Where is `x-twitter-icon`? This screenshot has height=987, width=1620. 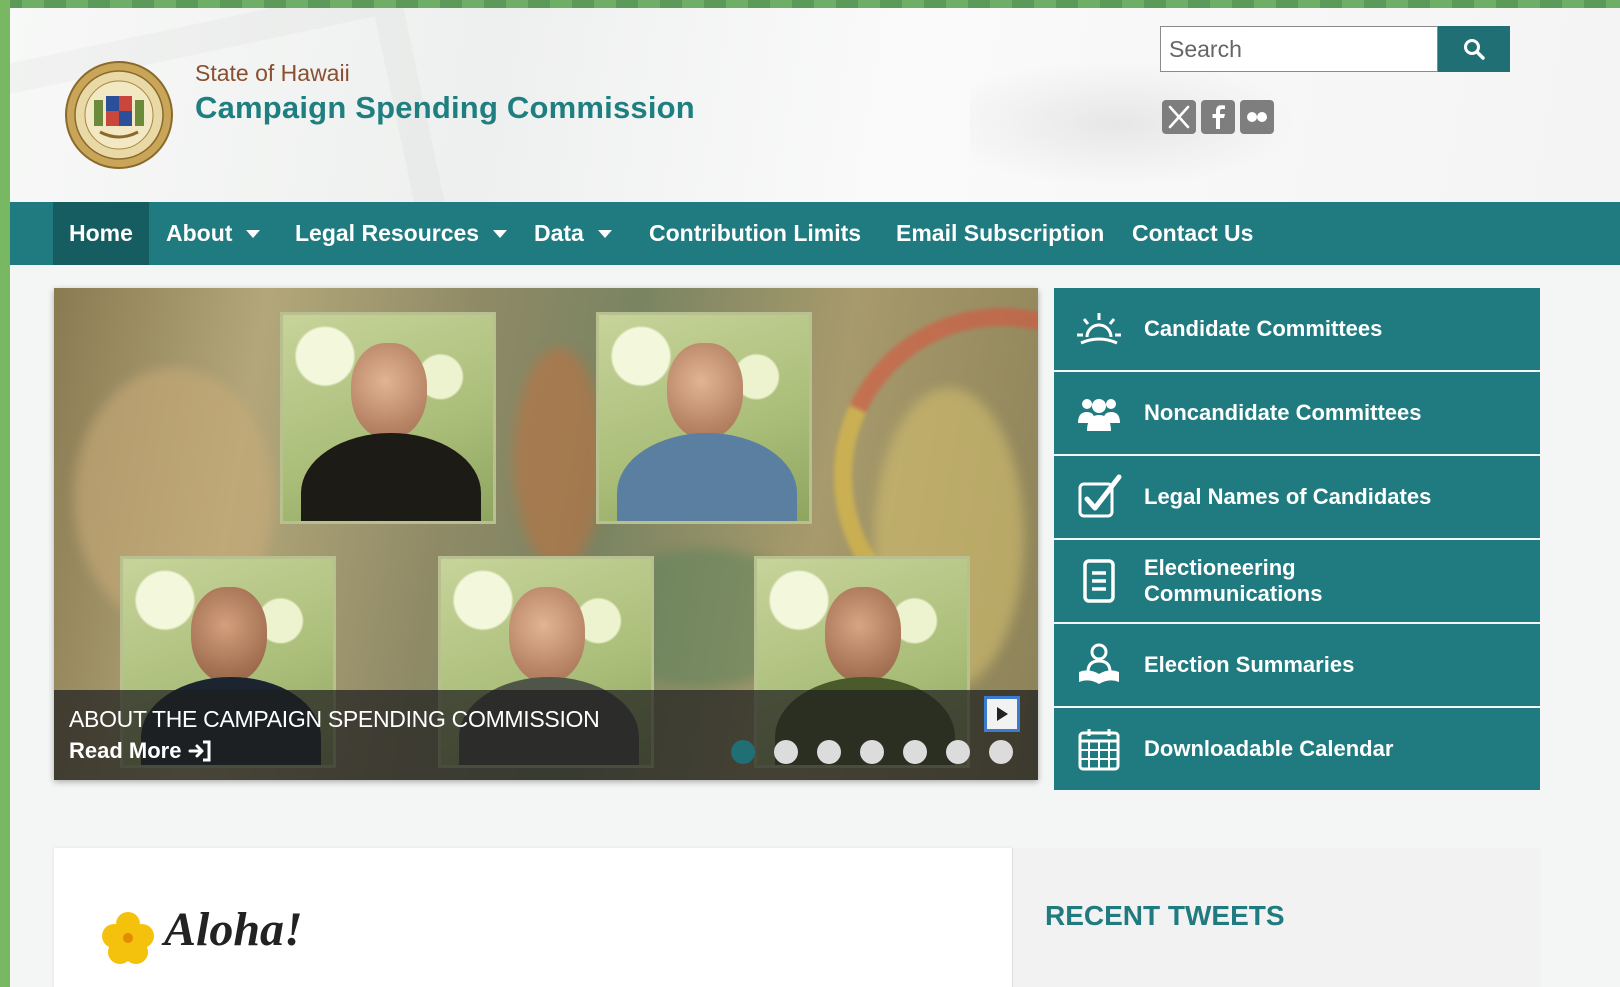 x-twitter-icon is located at coordinates (1179, 117).